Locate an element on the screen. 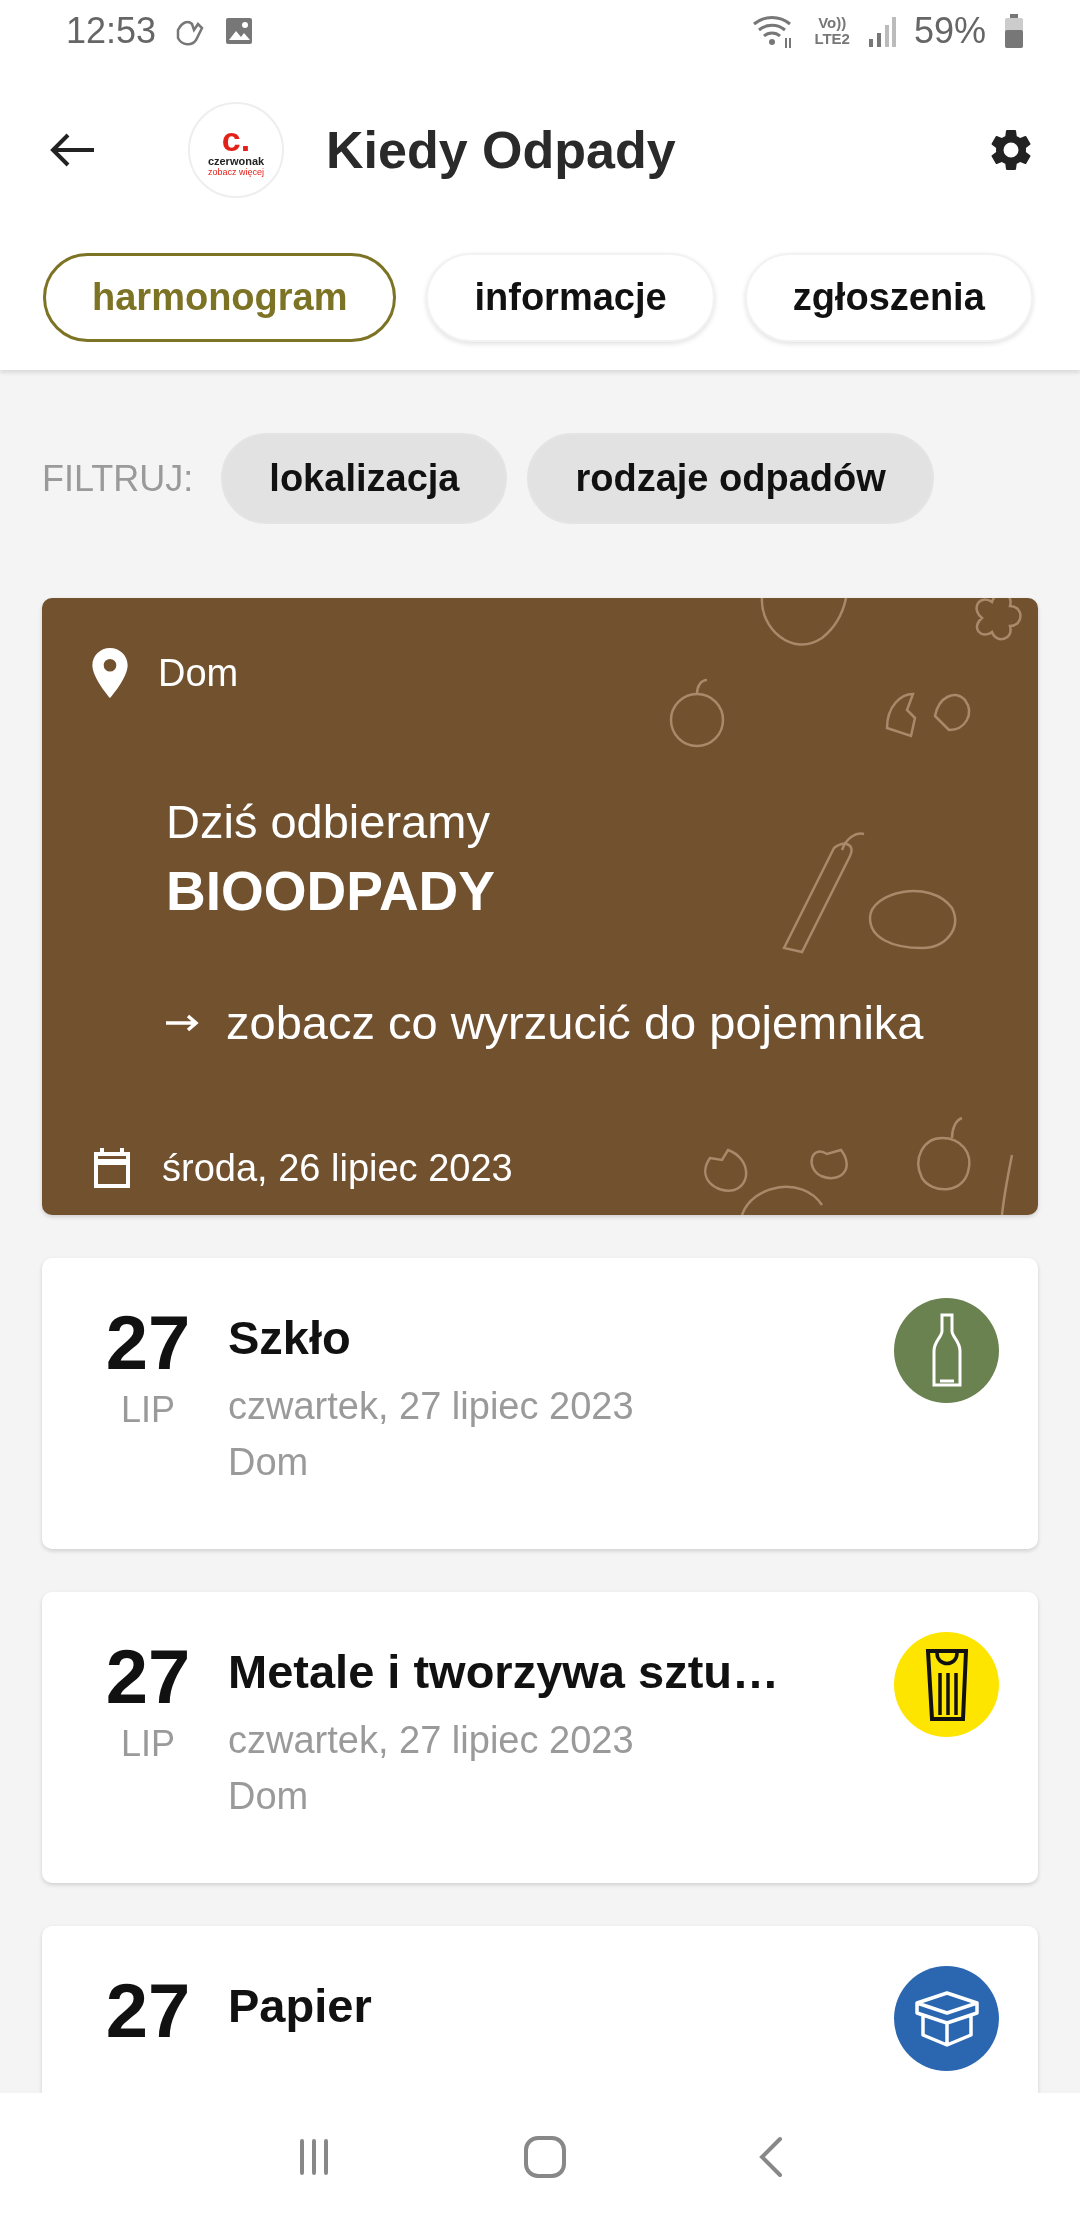  back-button is located at coordinates (73, 150).